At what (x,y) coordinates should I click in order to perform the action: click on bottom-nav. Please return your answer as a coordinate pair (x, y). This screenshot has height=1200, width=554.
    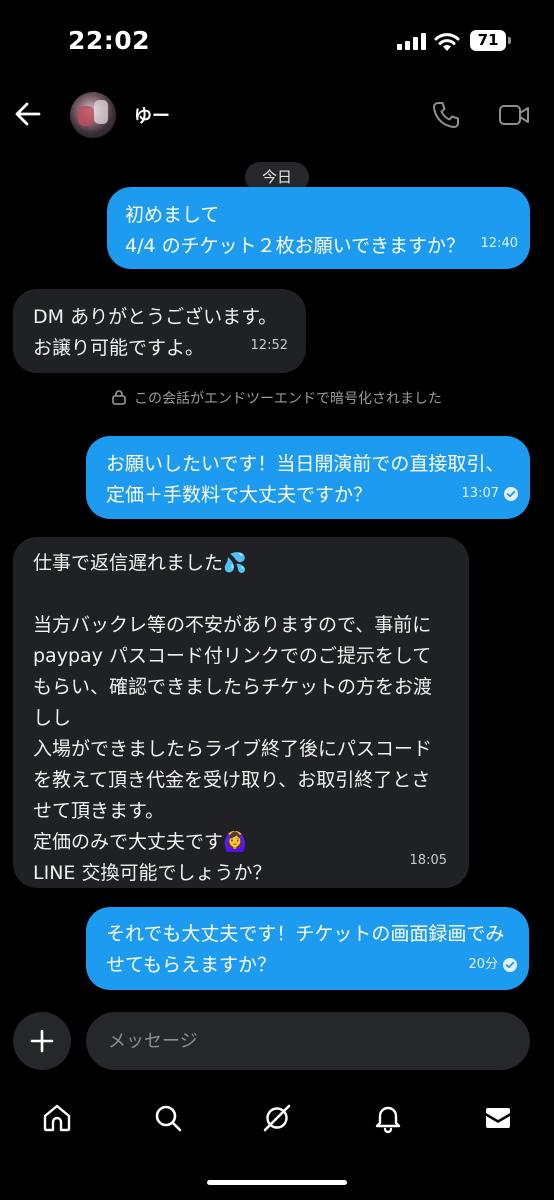
    Looking at the image, I should click on (277, 1119).